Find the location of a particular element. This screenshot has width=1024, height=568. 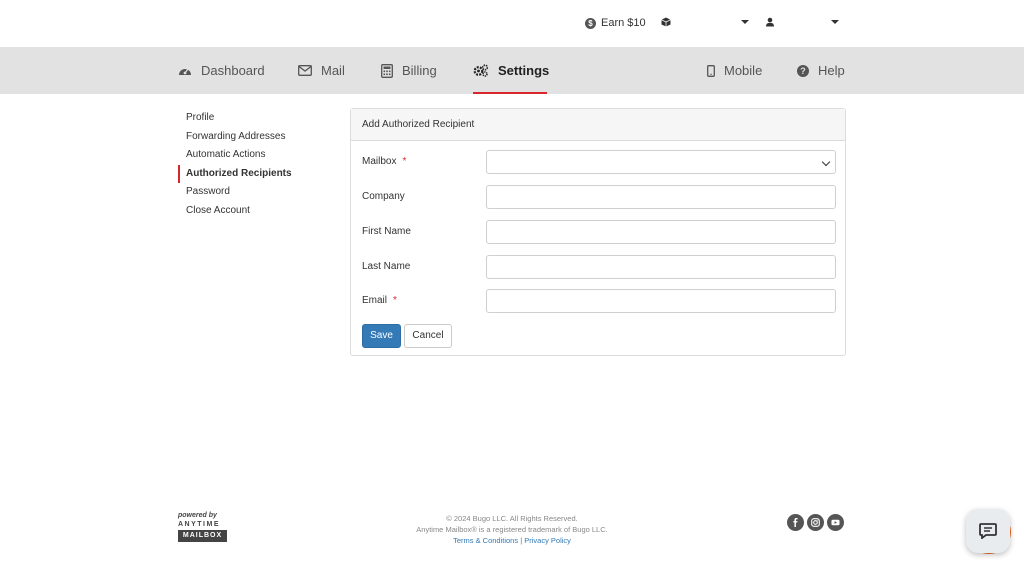

brand-bottom-text: MAILBOX is located at coordinates (202, 536).